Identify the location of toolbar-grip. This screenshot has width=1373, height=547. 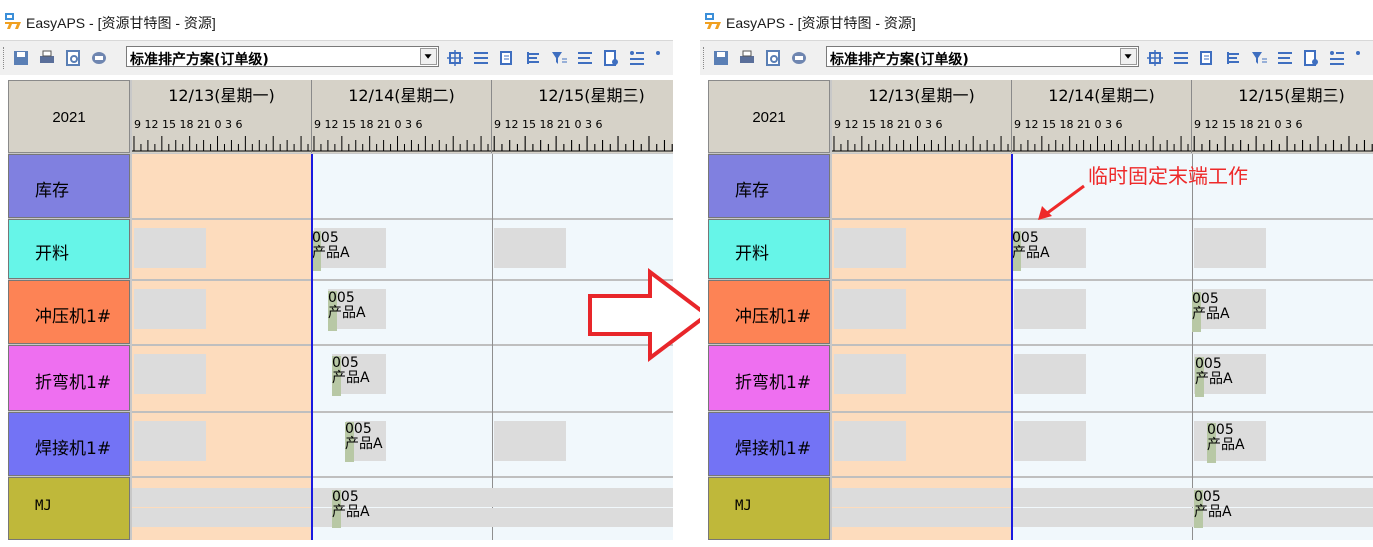
(5, 58).